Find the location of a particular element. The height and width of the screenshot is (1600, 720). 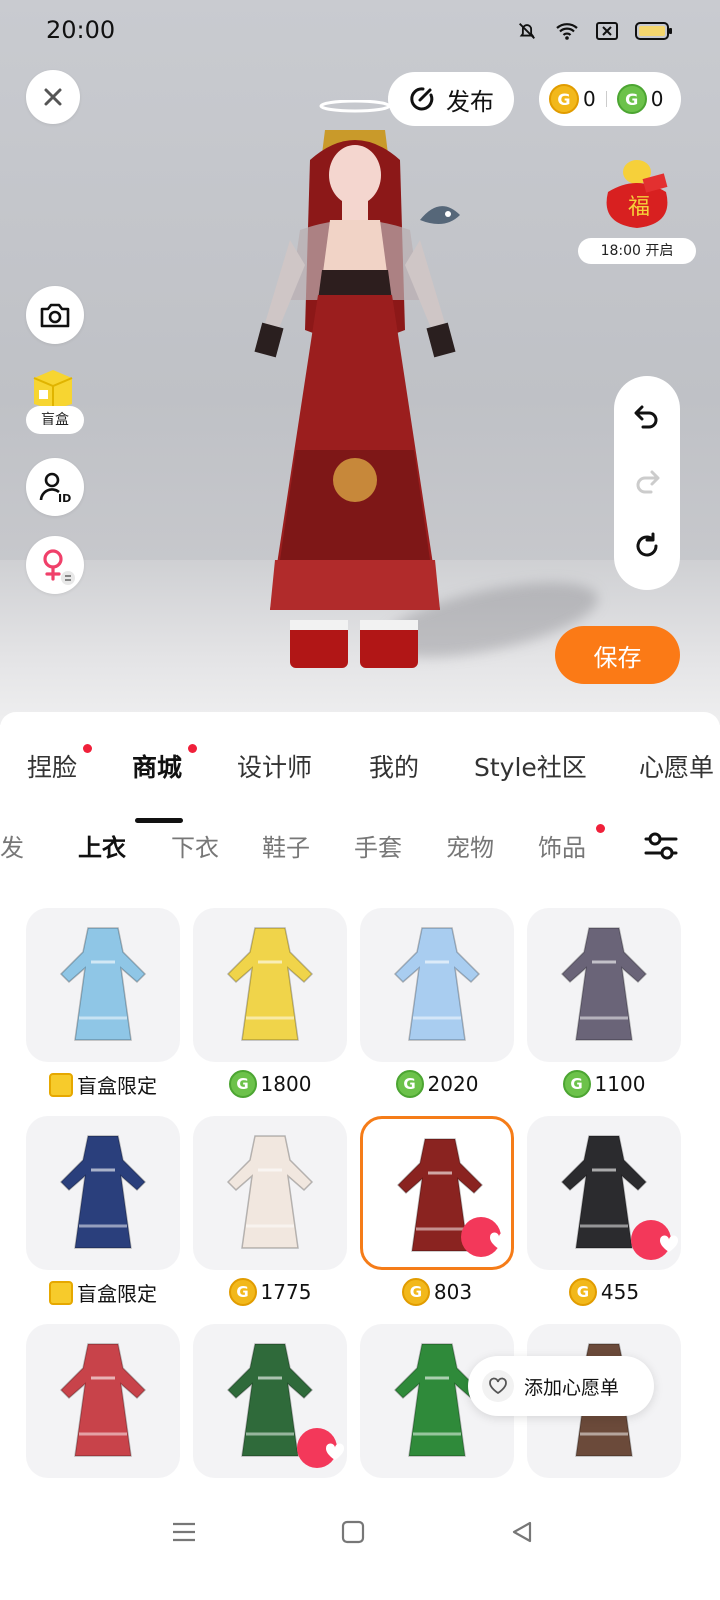

sim-x-icon is located at coordinates (607, 31).